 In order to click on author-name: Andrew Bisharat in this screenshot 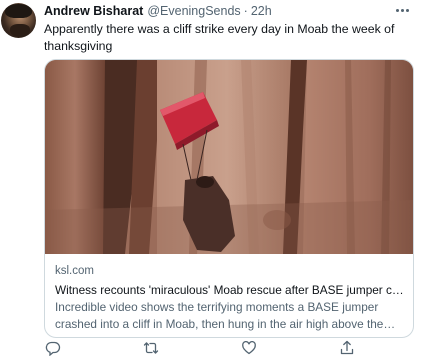, I will do `click(93, 11)`.